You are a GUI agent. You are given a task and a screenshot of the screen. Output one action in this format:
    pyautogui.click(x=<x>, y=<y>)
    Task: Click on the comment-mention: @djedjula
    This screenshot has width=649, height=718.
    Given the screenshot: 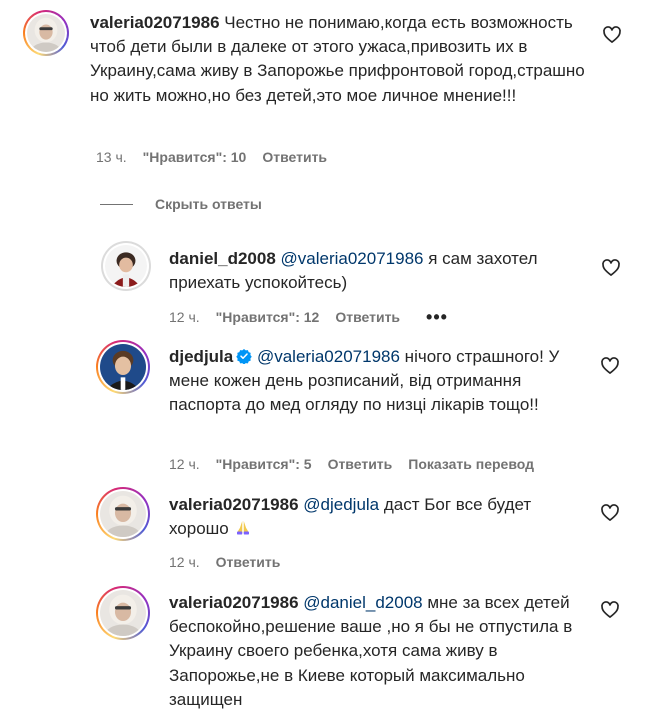 What is the action you would take?
    pyautogui.click(x=341, y=504)
    